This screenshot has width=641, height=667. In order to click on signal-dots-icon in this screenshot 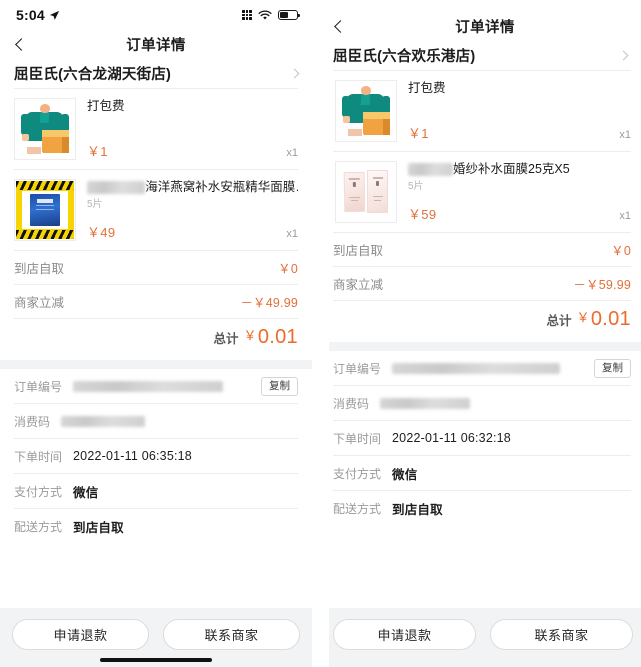, I will do `click(247, 15)`.